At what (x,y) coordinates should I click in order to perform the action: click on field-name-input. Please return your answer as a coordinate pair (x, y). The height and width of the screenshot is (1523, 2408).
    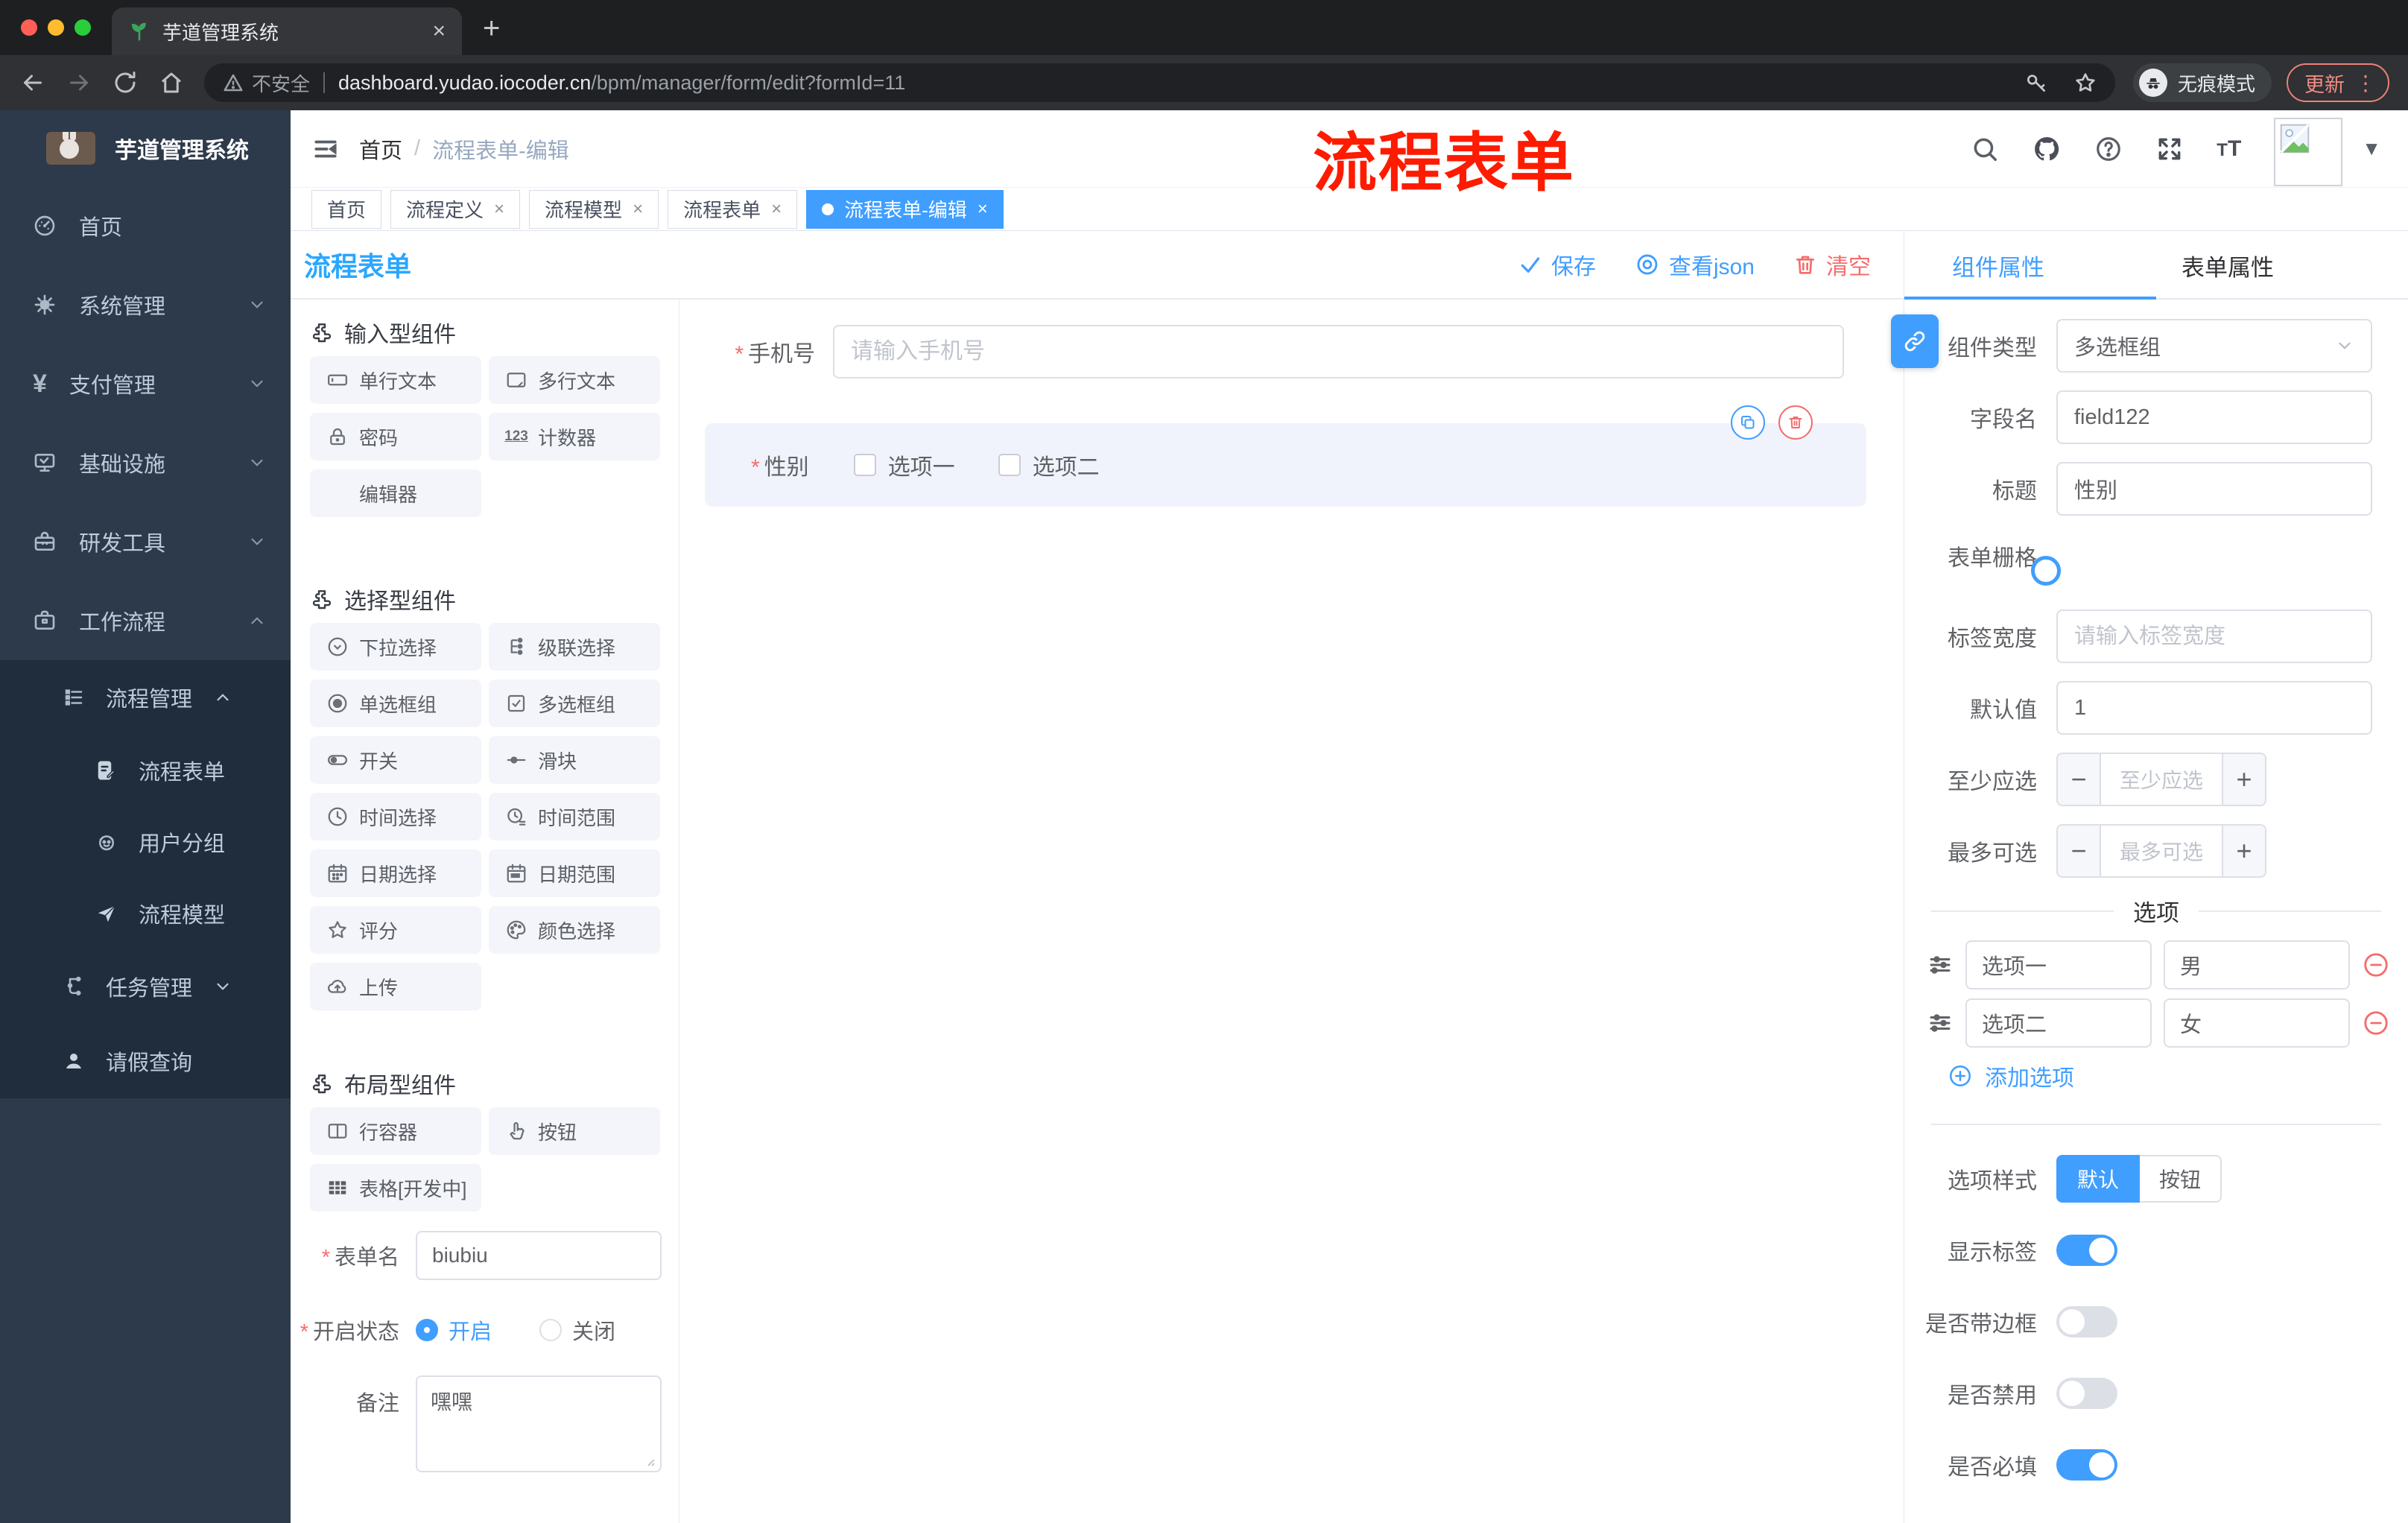
    Looking at the image, I should click on (2214, 417).